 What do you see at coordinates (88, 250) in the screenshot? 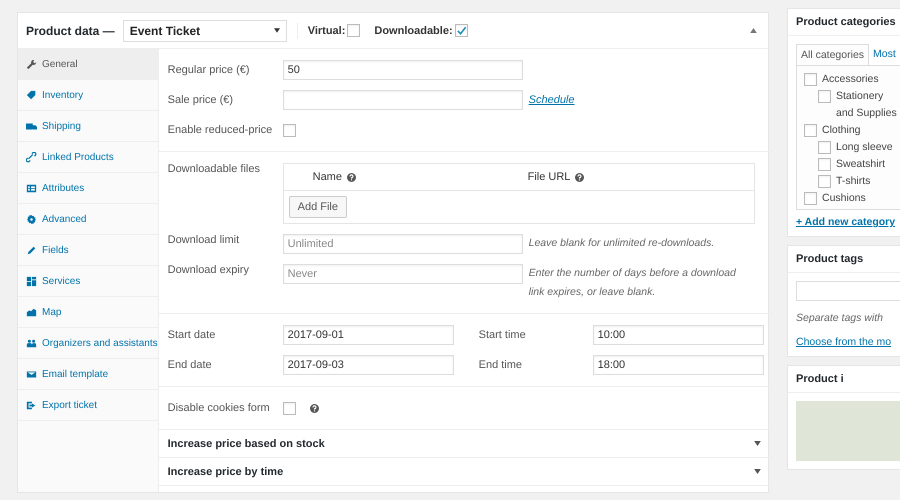
I see `sidebar-tab: Fields` at bounding box center [88, 250].